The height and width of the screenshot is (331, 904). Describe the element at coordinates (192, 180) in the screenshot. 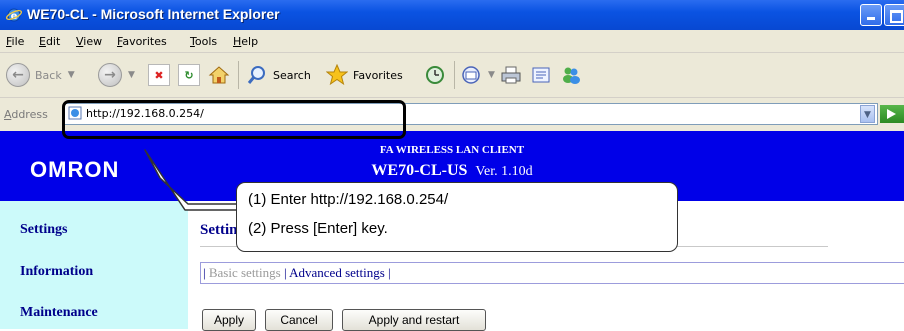

I see `callout-pointer-arrow` at that location.